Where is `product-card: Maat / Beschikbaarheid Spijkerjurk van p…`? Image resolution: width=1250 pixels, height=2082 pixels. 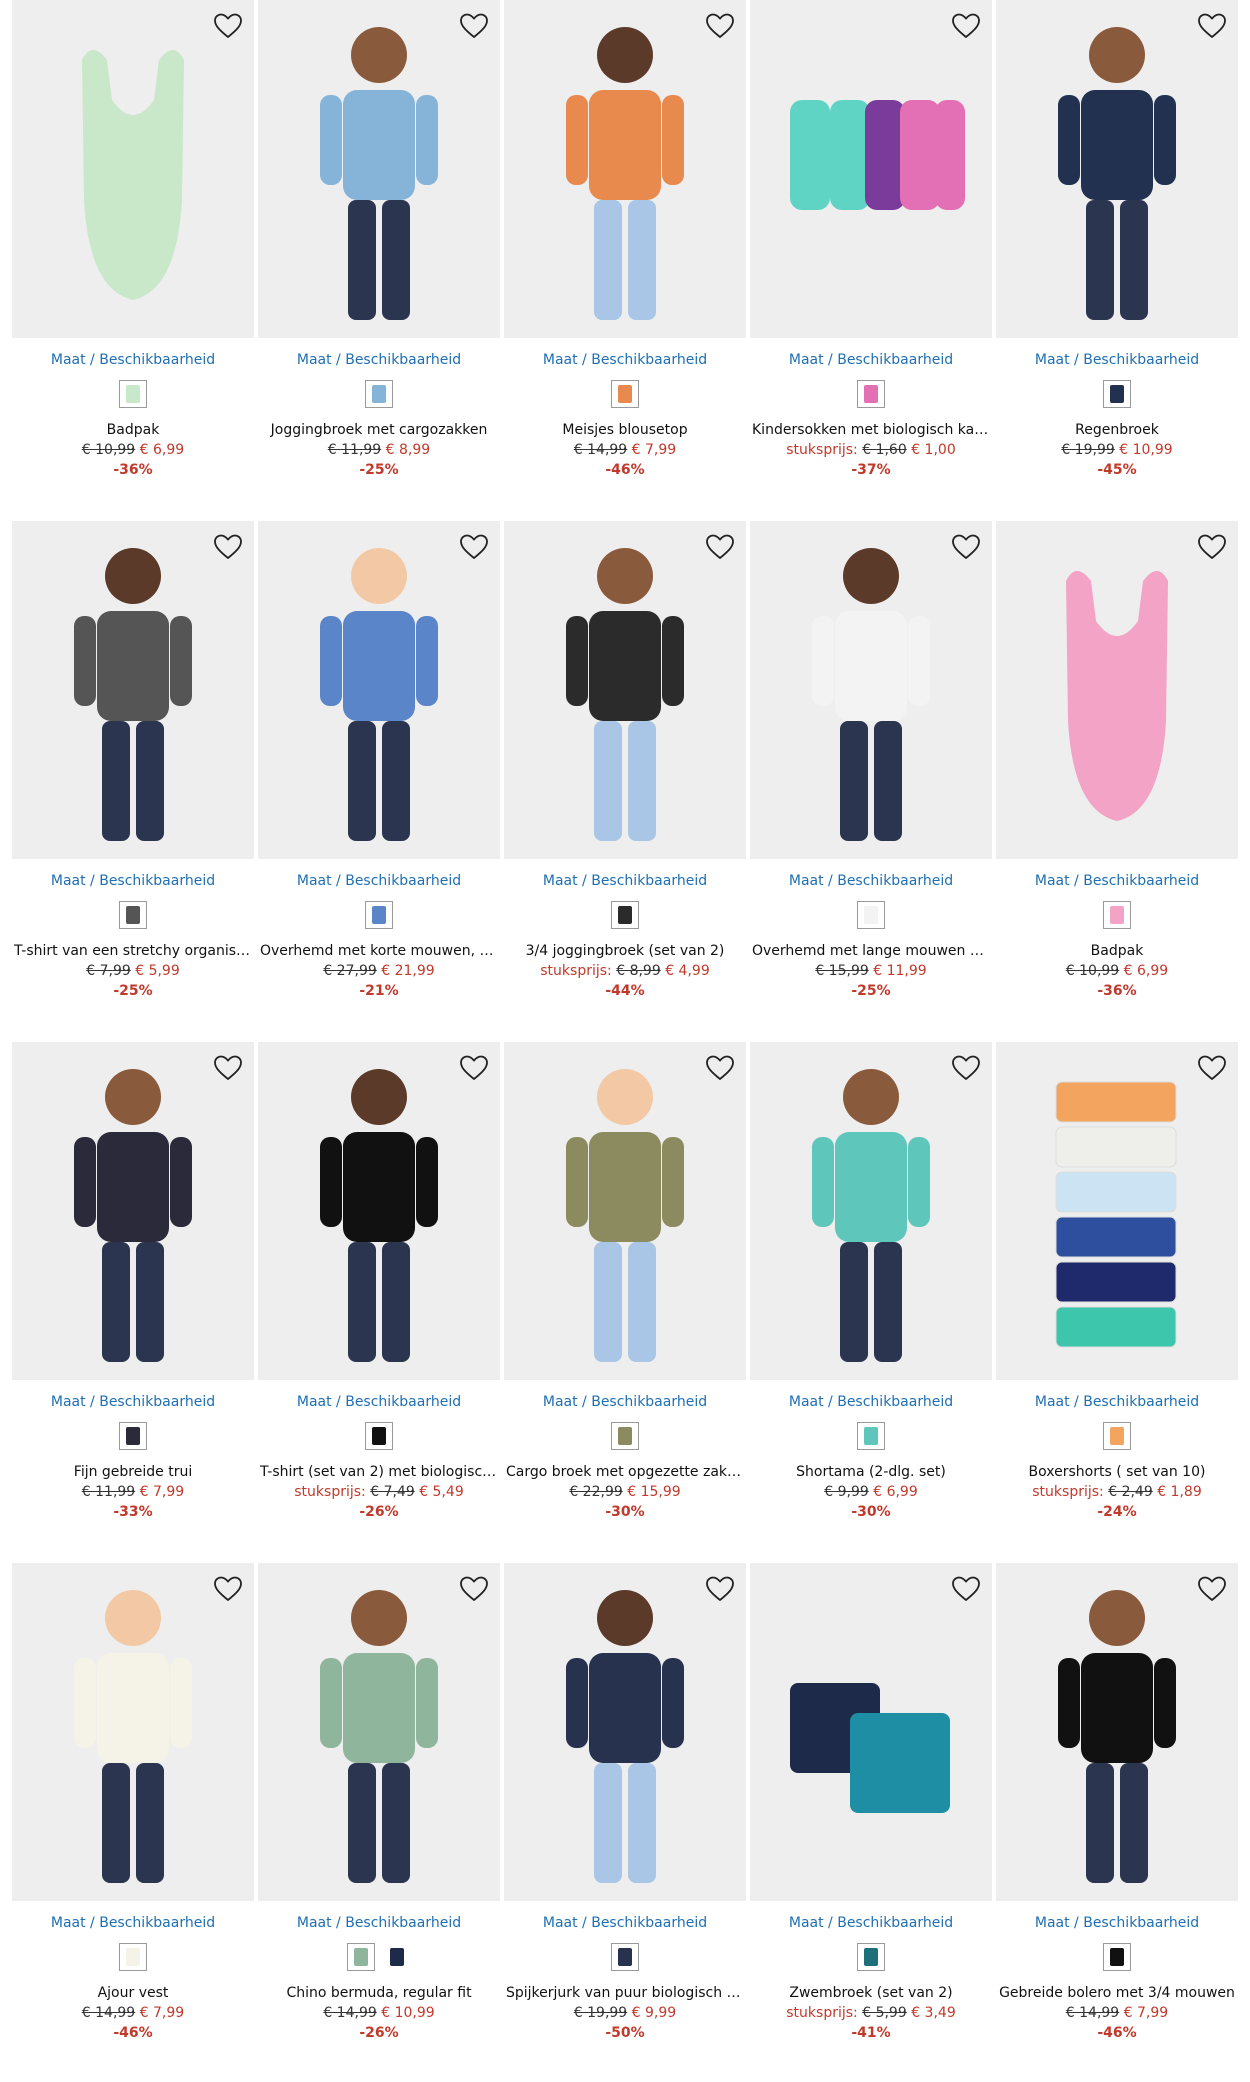
product-card: Maat / Beschikbaarheid Spijkerjurk van p… is located at coordinates (625, 1803).